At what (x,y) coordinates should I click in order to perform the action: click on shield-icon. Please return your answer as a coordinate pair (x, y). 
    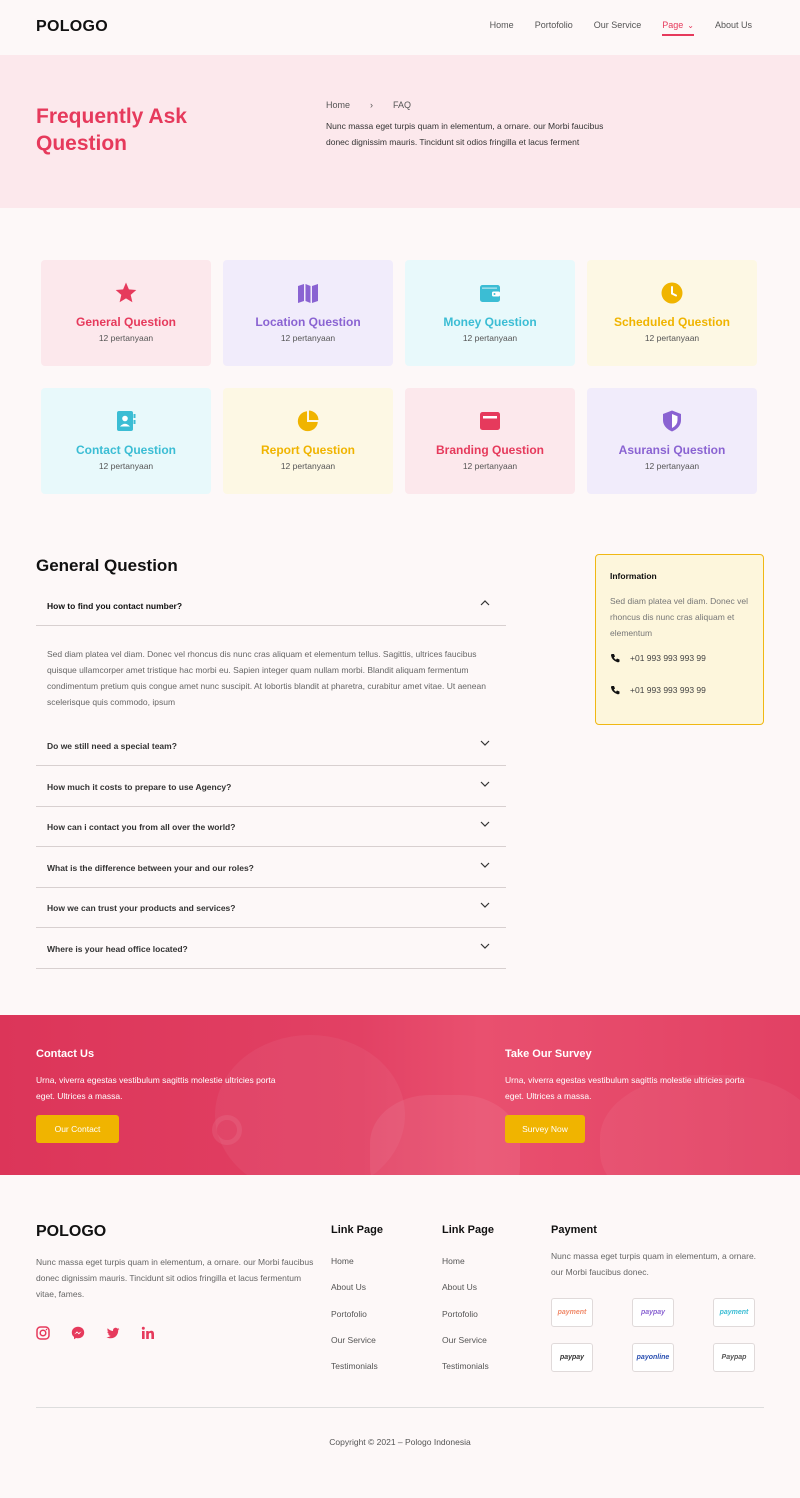
    Looking at the image, I should click on (672, 421).